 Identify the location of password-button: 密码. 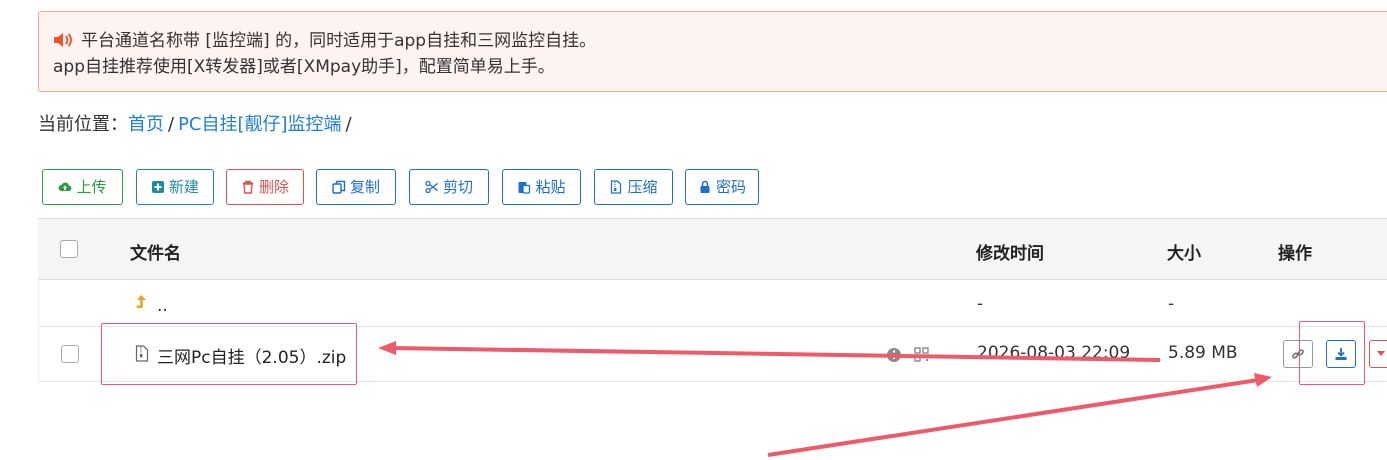
(722, 187).